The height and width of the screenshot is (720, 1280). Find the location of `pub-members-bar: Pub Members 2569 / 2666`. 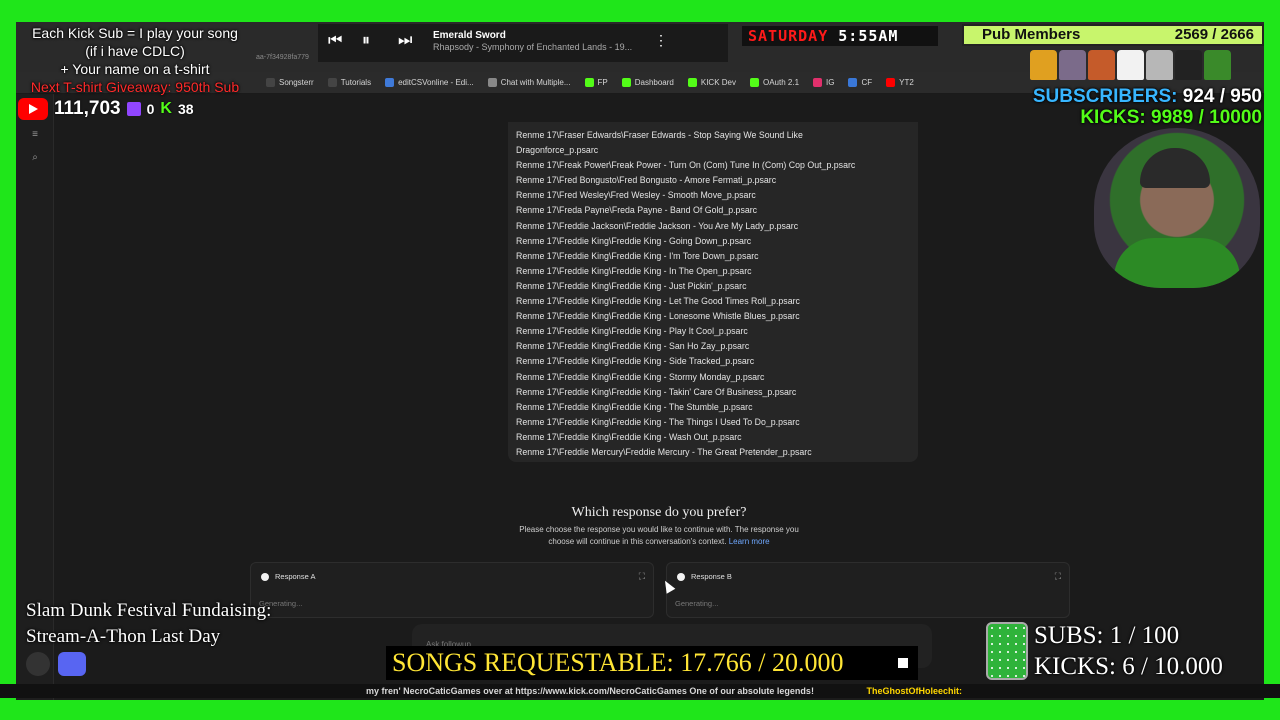

pub-members-bar: Pub Members 2569 / 2666 is located at coordinates (1113, 35).